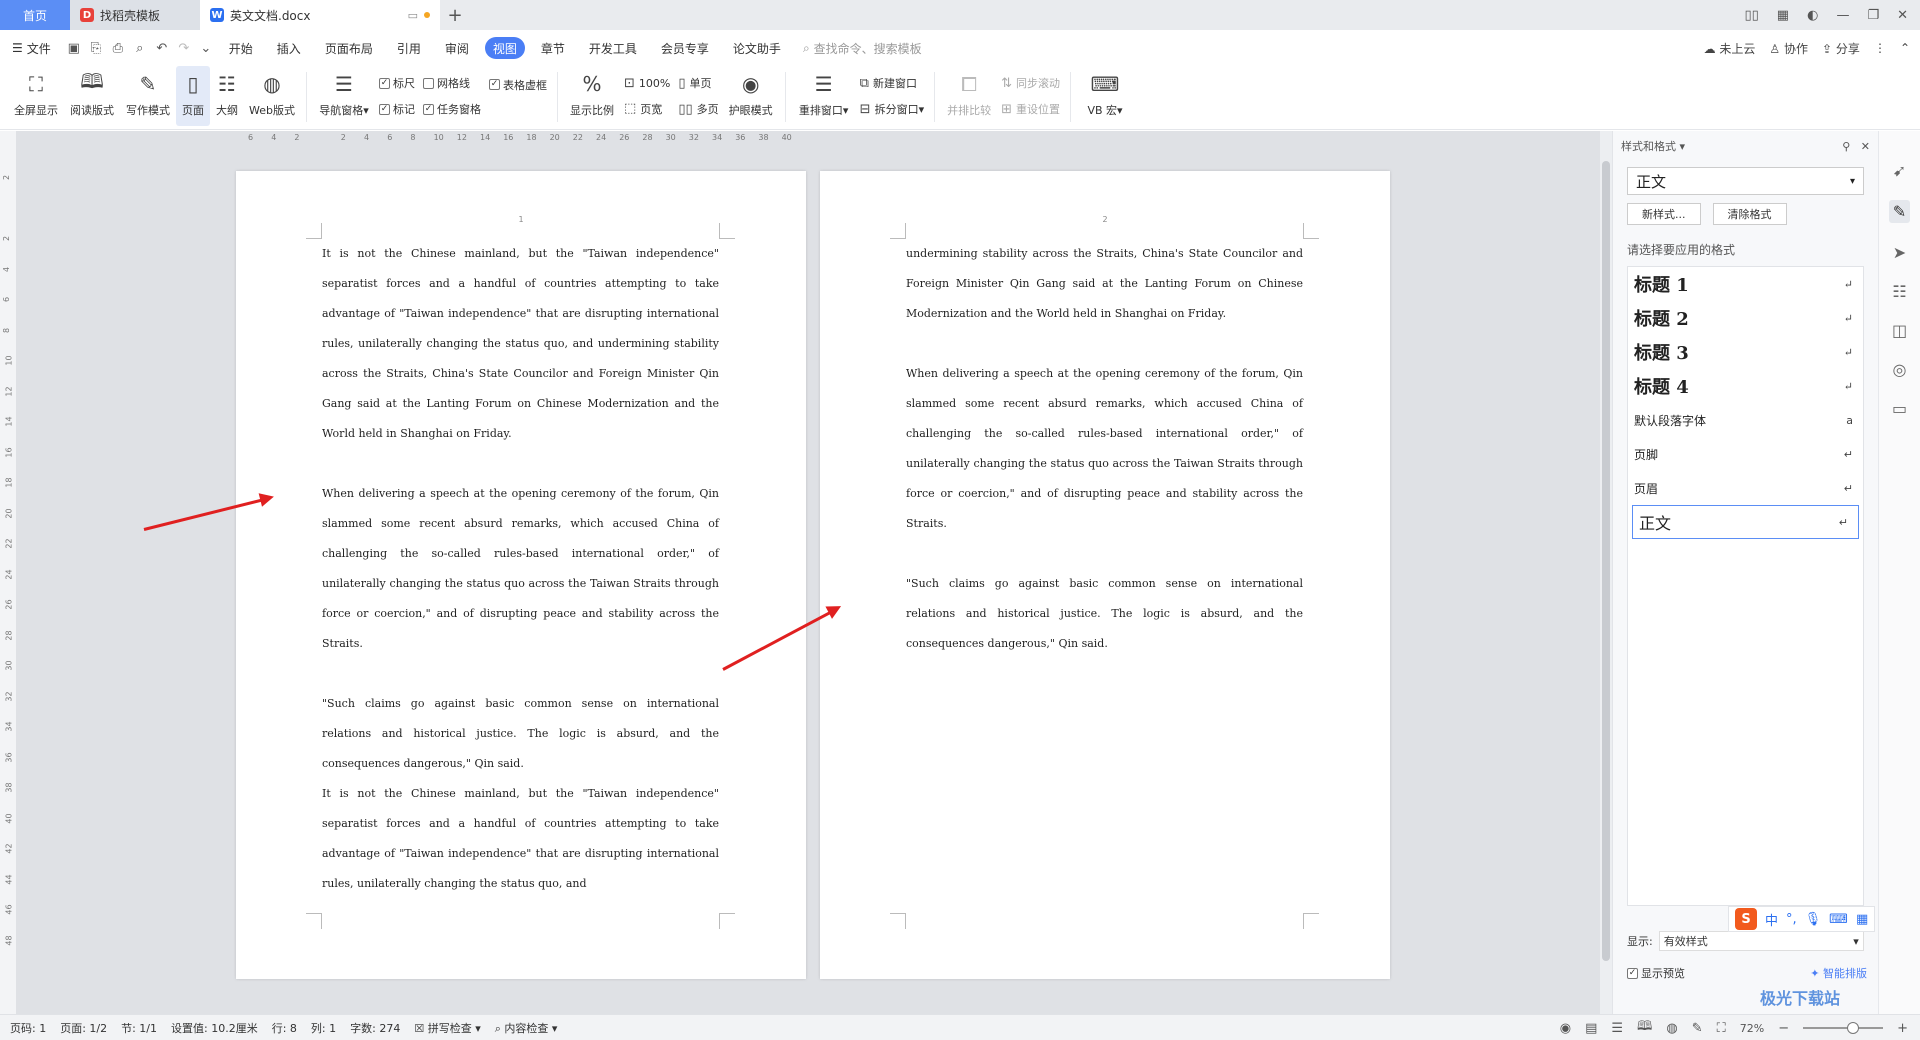 Image resolution: width=1920 pixels, height=1040 pixels. Describe the element at coordinates (36, 96) in the screenshot. I see `fullscreen-button: ⛶ 全屏显示` at that location.